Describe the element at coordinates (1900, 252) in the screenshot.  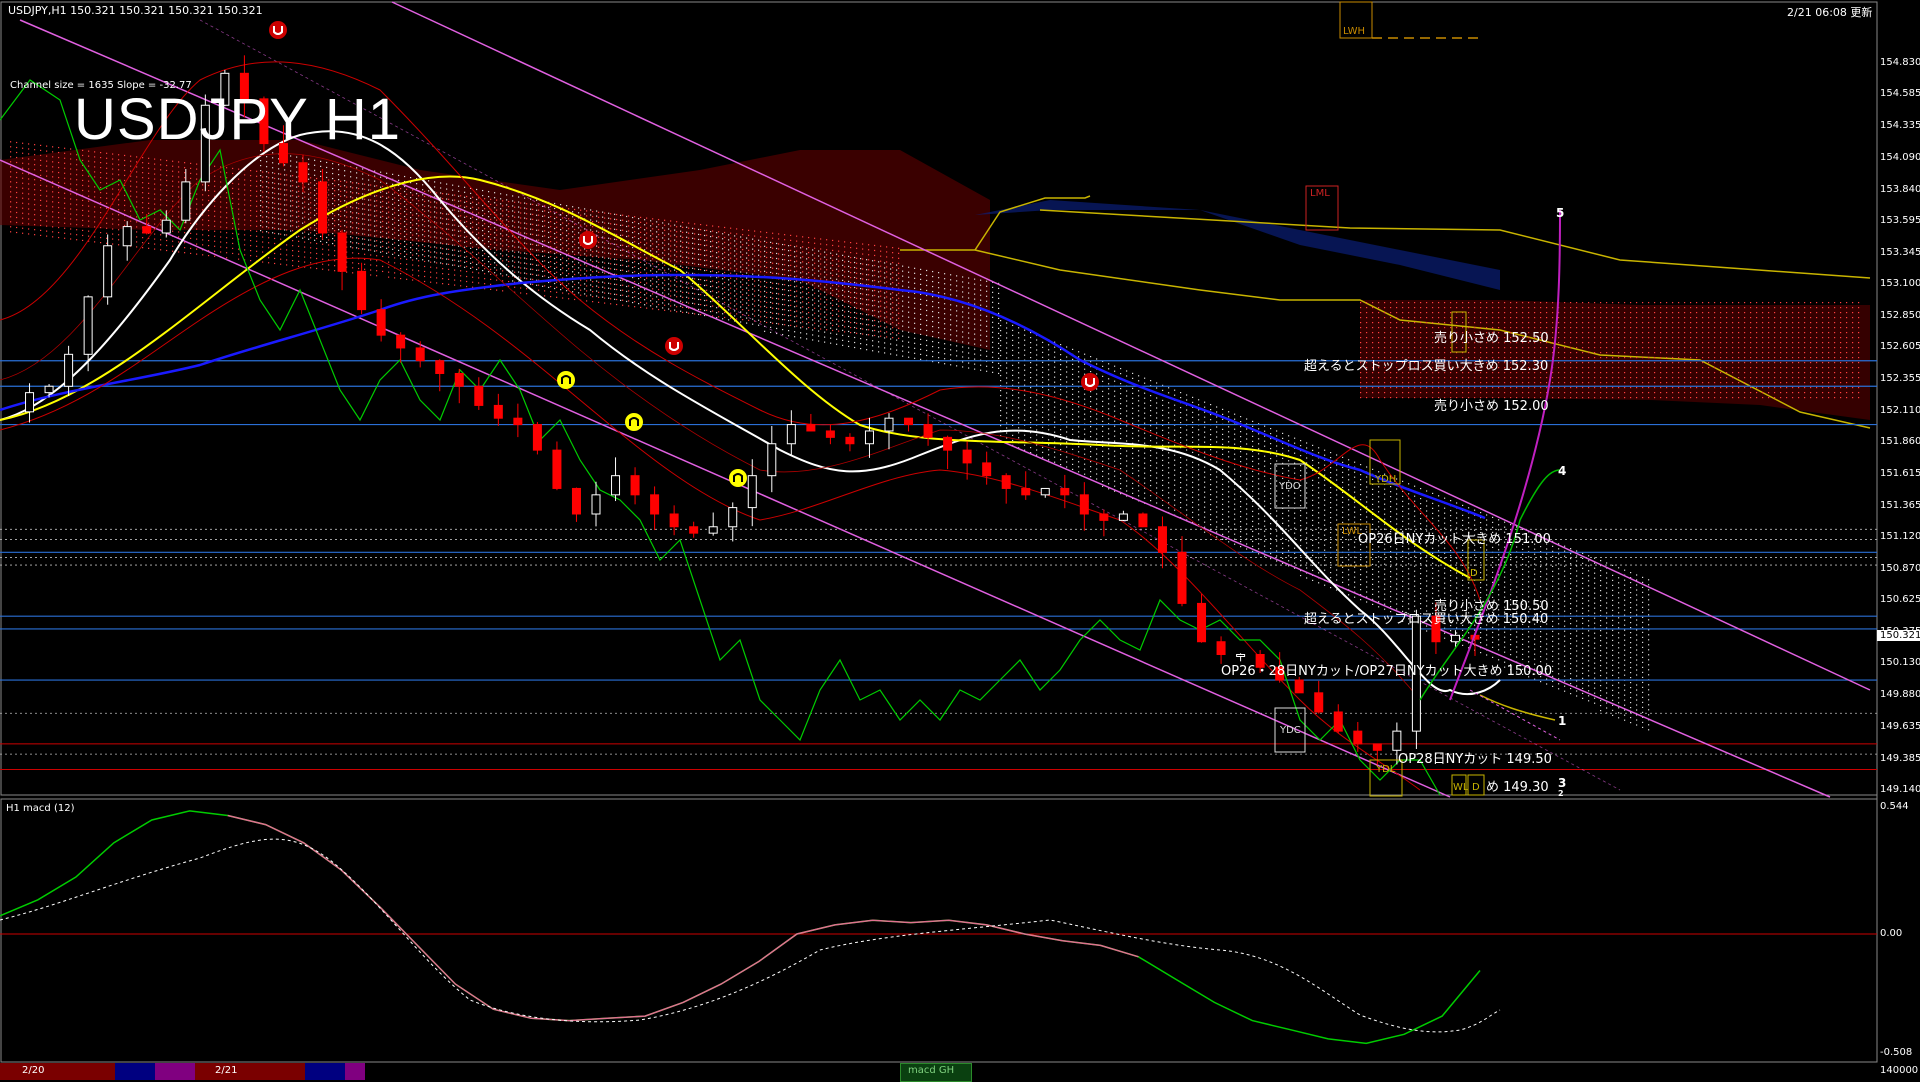
I see `y-tick-label: 153.345` at that location.